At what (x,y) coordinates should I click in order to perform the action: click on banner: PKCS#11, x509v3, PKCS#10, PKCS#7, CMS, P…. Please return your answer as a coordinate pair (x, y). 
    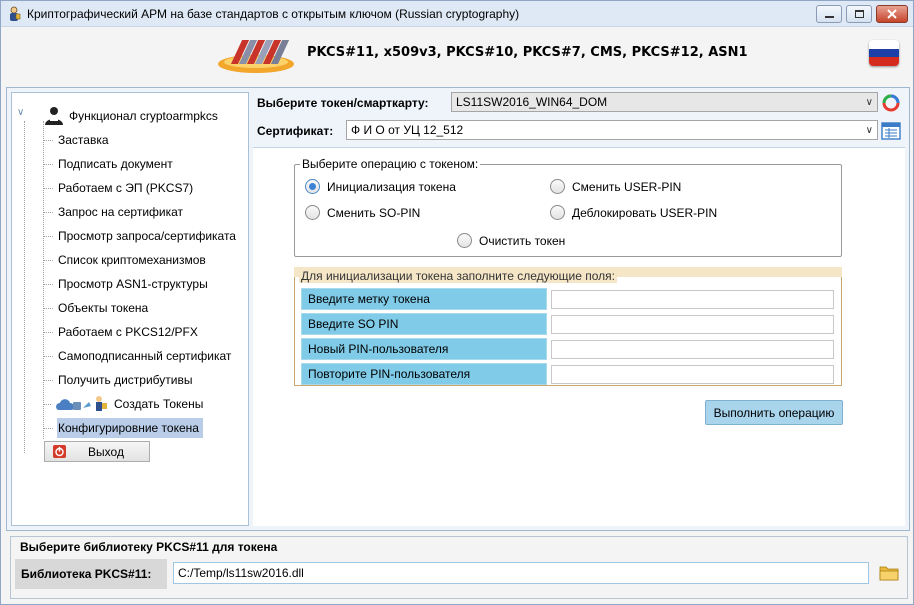
    Looking at the image, I should click on (457, 53).